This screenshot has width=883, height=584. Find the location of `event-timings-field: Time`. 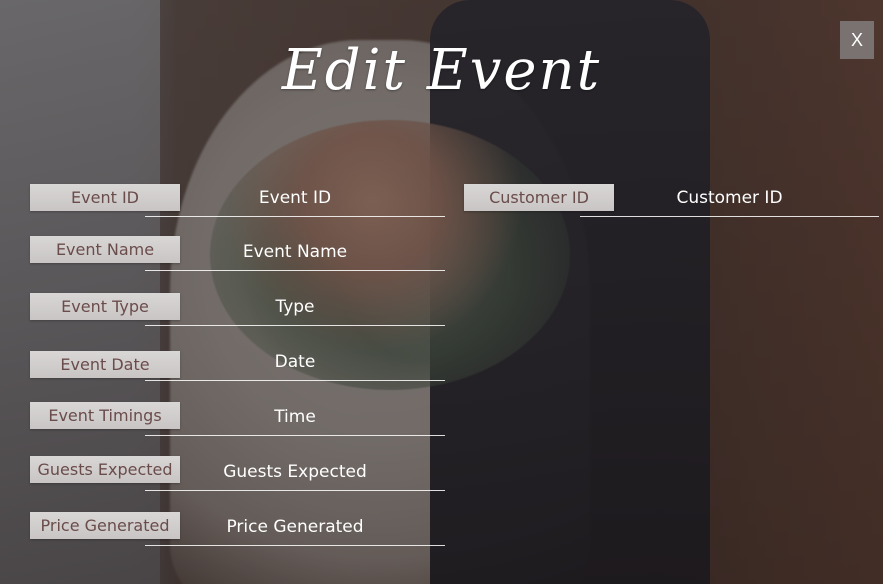

event-timings-field: Time is located at coordinates (295, 417).